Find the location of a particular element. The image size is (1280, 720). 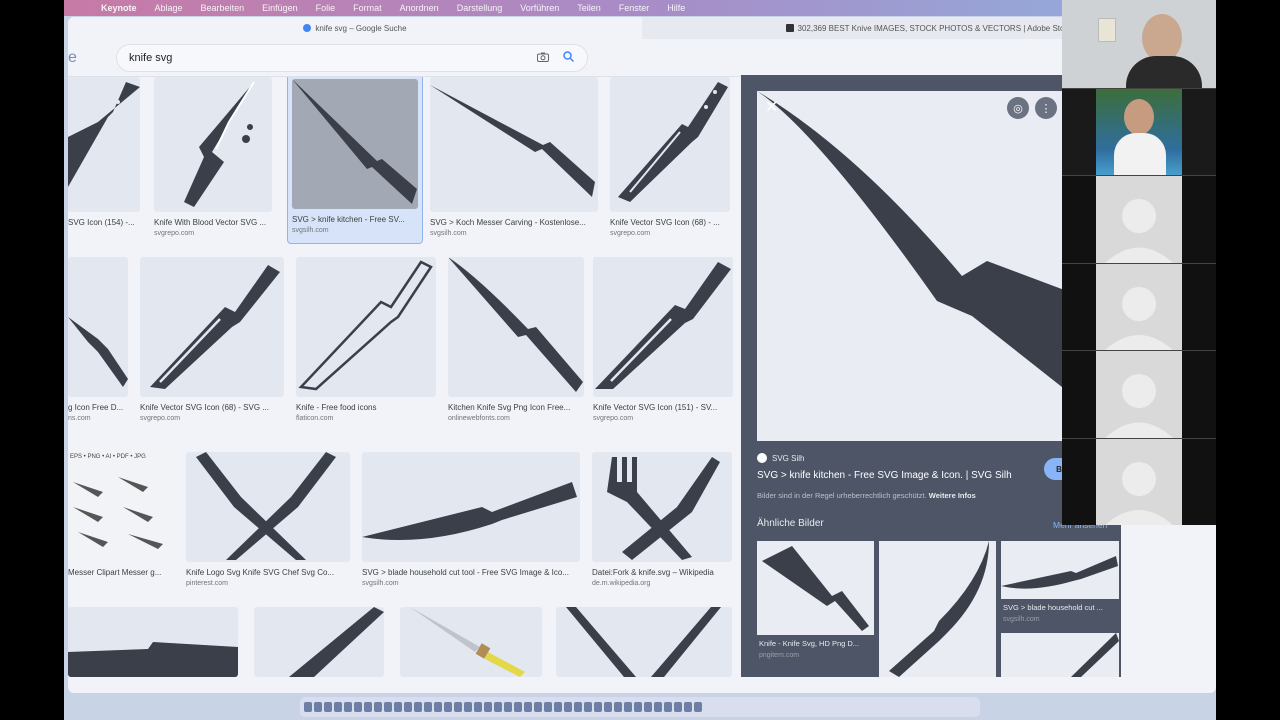

menu-folie: Folie is located at coordinates (326, 8).